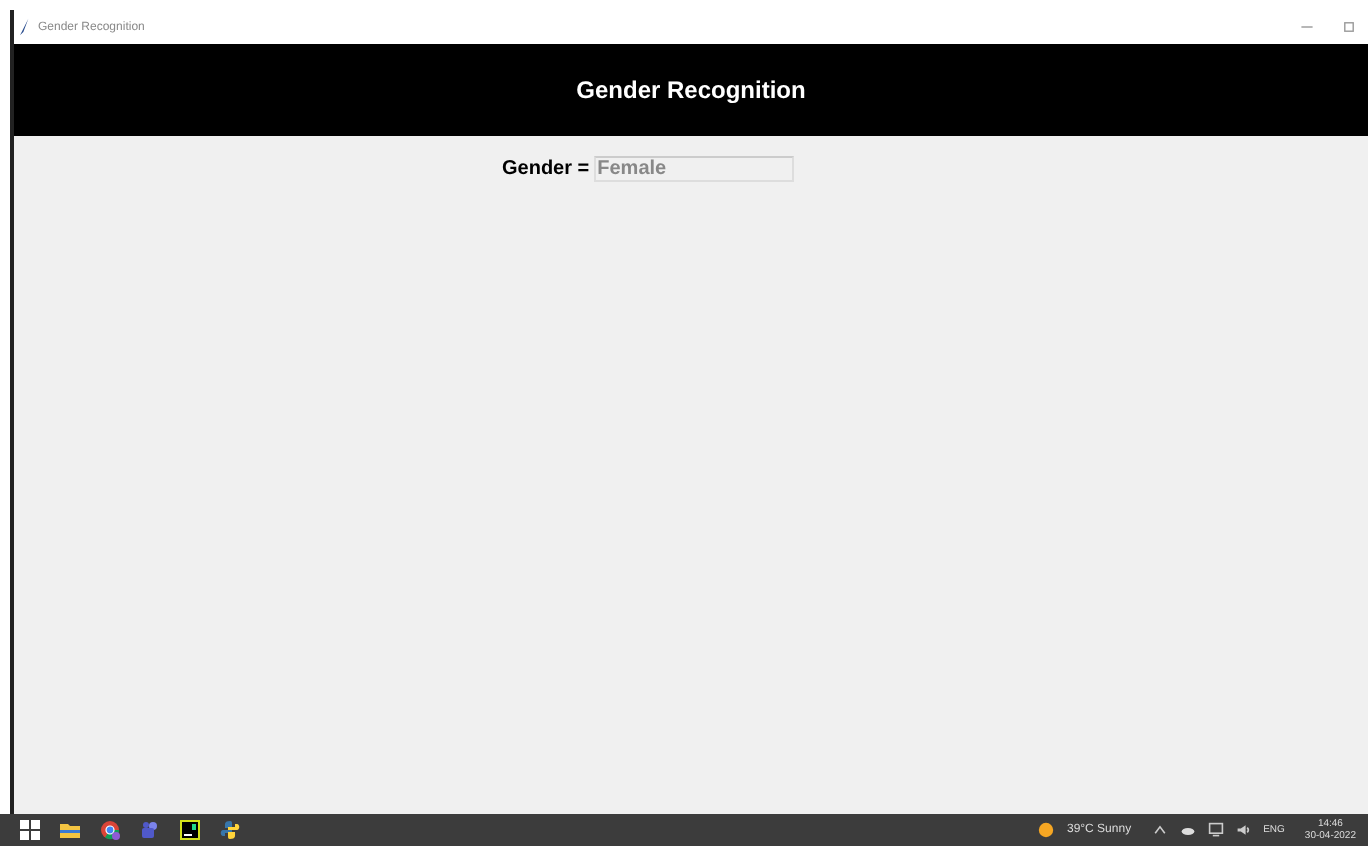 The height and width of the screenshot is (846, 1368). What do you see at coordinates (546, 169) in the screenshot?
I see `gender-label: Gender =` at bounding box center [546, 169].